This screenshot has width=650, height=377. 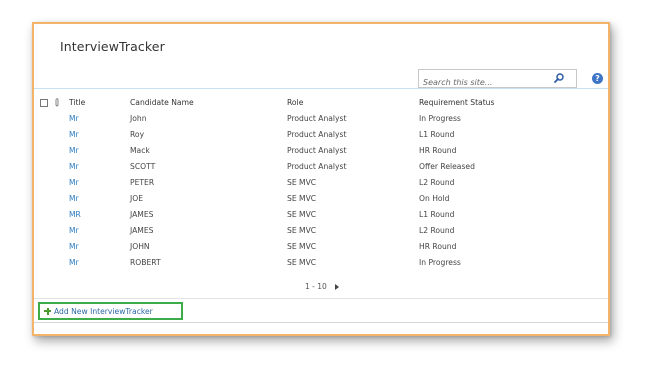 I want to click on candidate-name-cell: Roy, so click(x=137, y=134).